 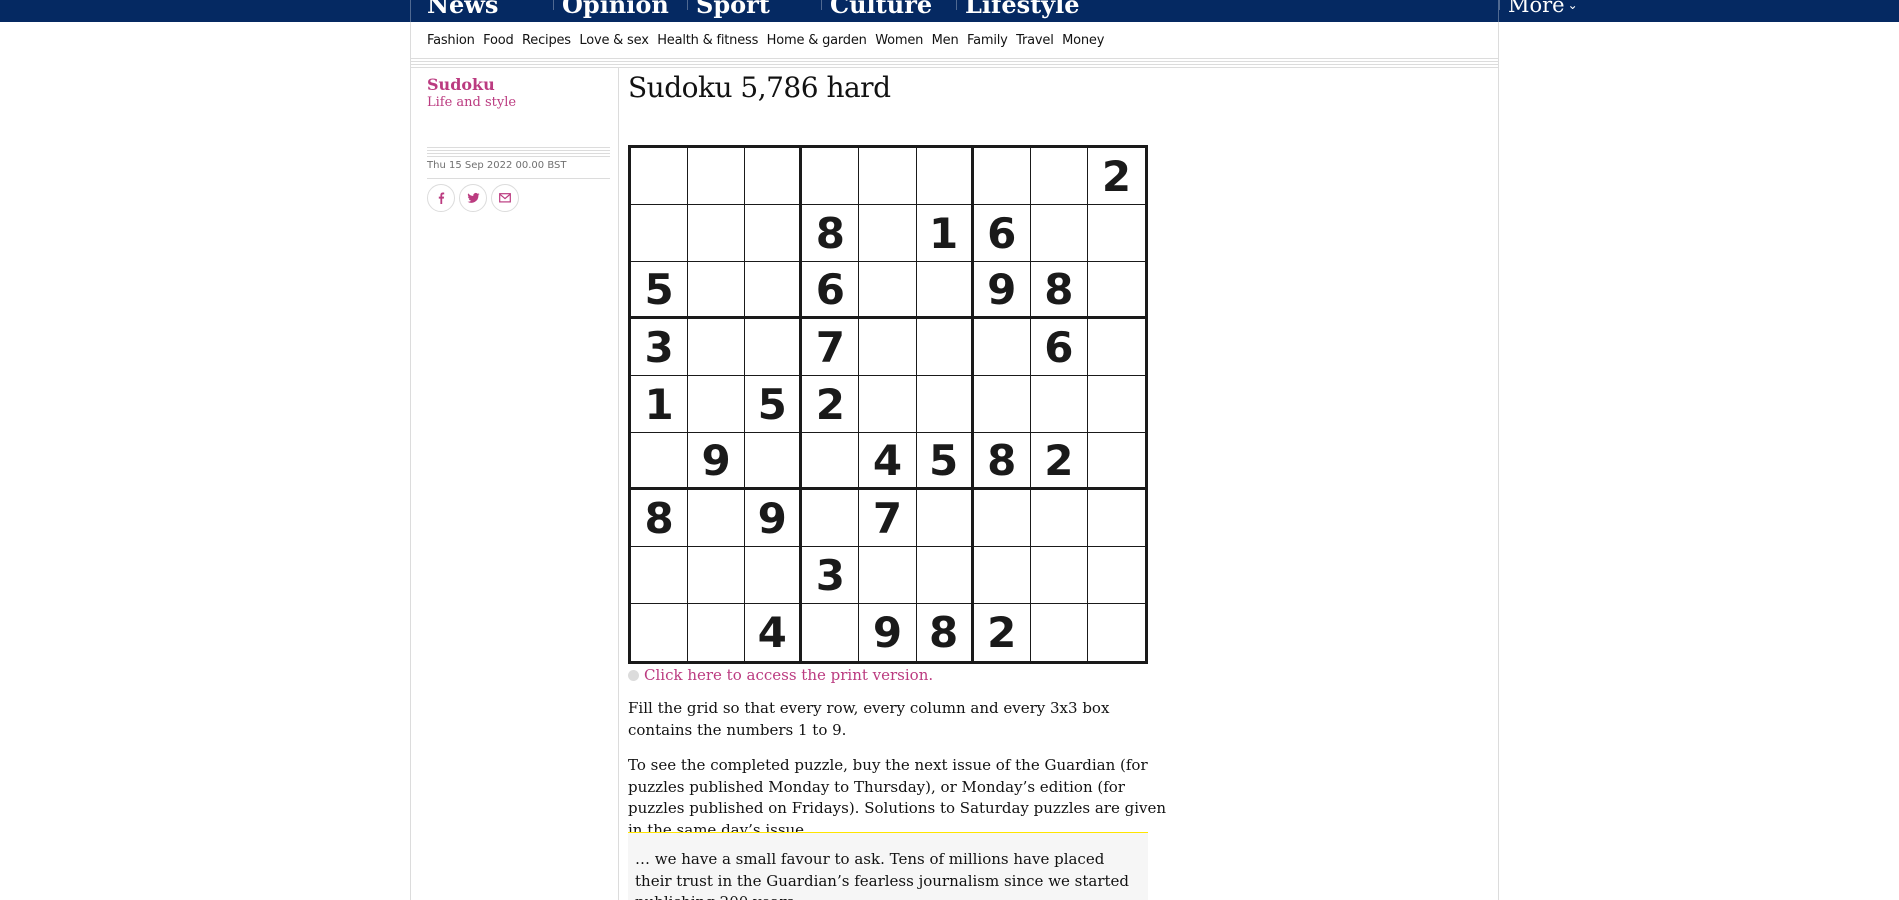 I want to click on more-menu-button: More ⌄, so click(x=1543, y=9).